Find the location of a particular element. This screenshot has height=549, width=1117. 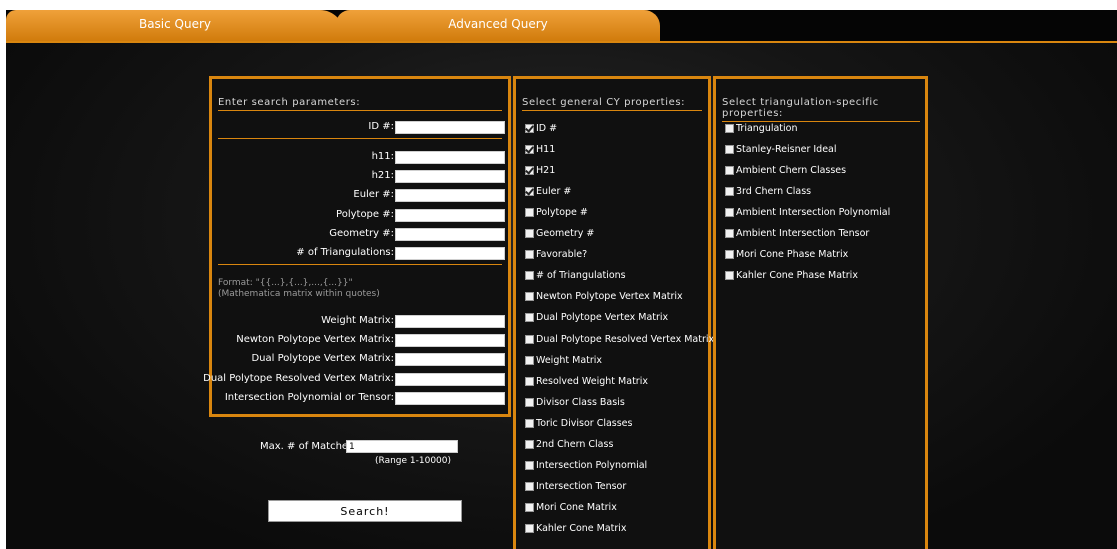

checkbox-kahler-cone-matrix: Kahler Cone Matrix is located at coordinates (576, 528).